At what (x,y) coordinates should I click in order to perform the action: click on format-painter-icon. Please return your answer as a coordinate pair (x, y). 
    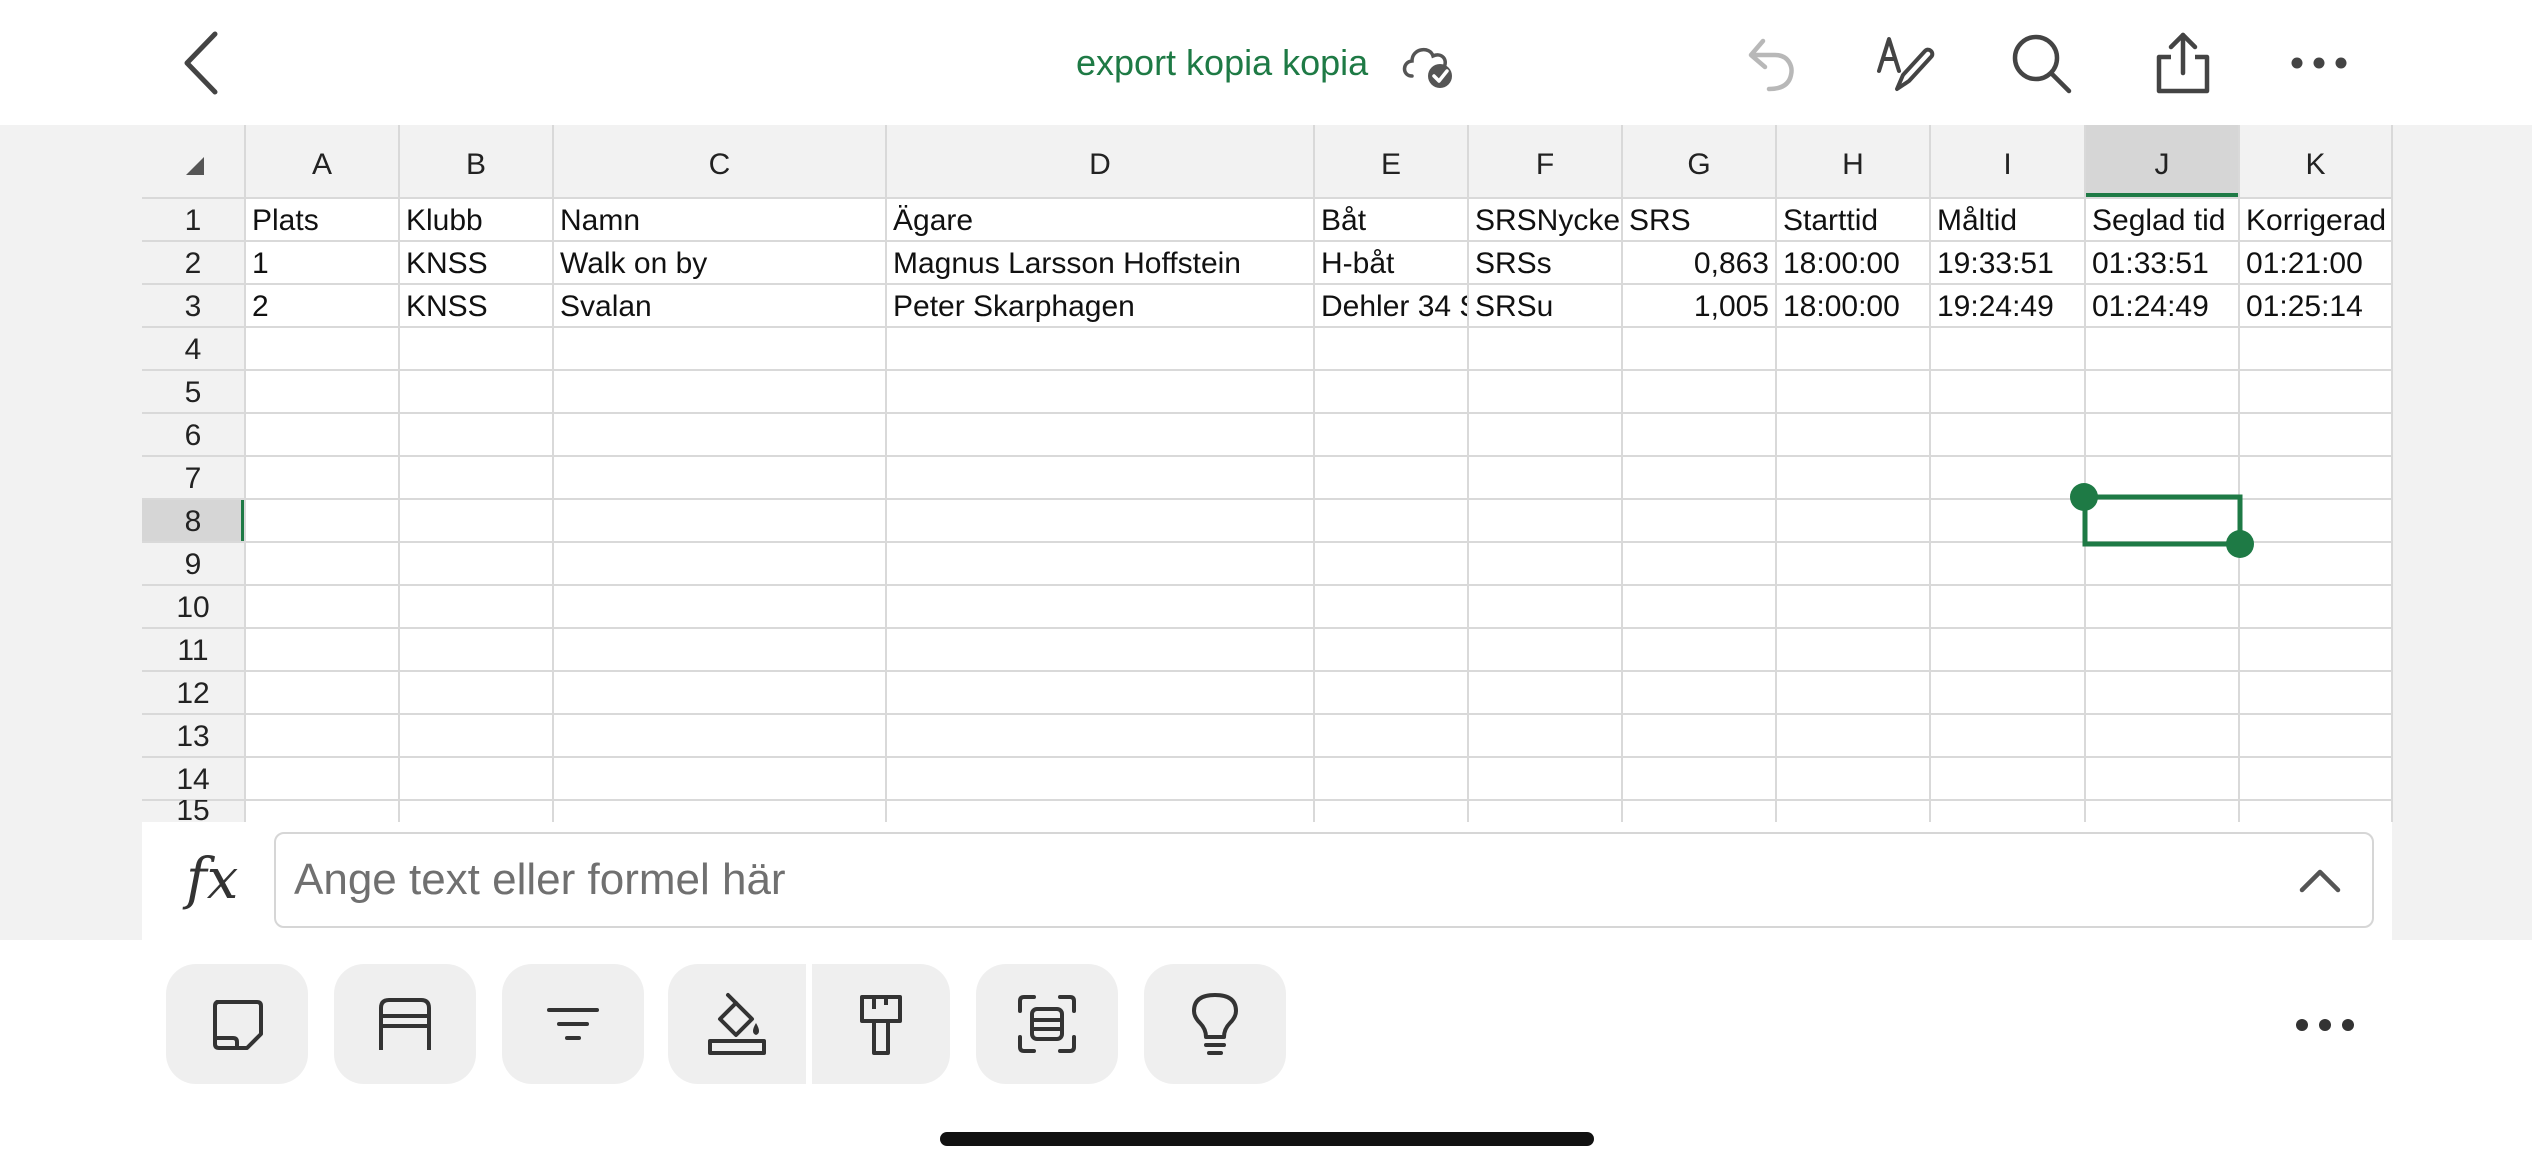
    Looking at the image, I should click on (881, 1025).